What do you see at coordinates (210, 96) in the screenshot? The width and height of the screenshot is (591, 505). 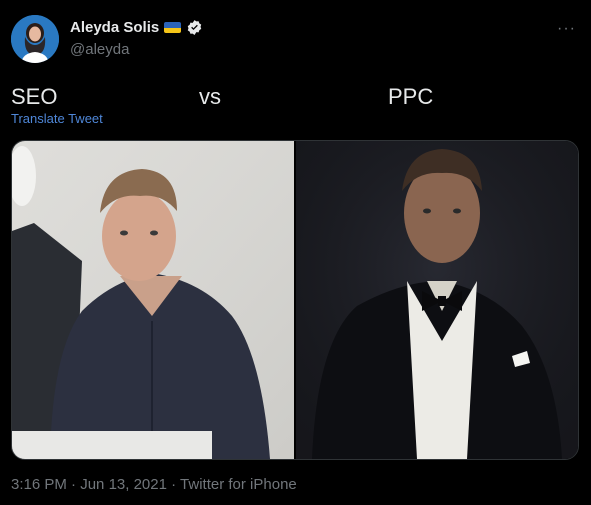 I see `tweet-text-vs: vs` at bounding box center [210, 96].